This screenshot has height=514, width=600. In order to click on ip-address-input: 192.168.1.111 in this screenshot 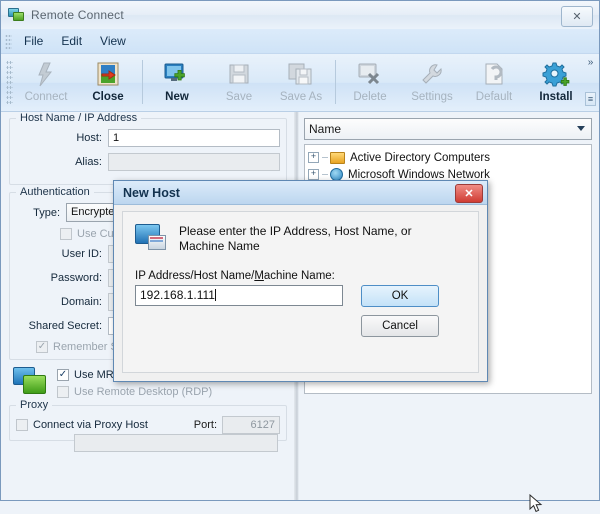, I will do `click(239, 295)`.